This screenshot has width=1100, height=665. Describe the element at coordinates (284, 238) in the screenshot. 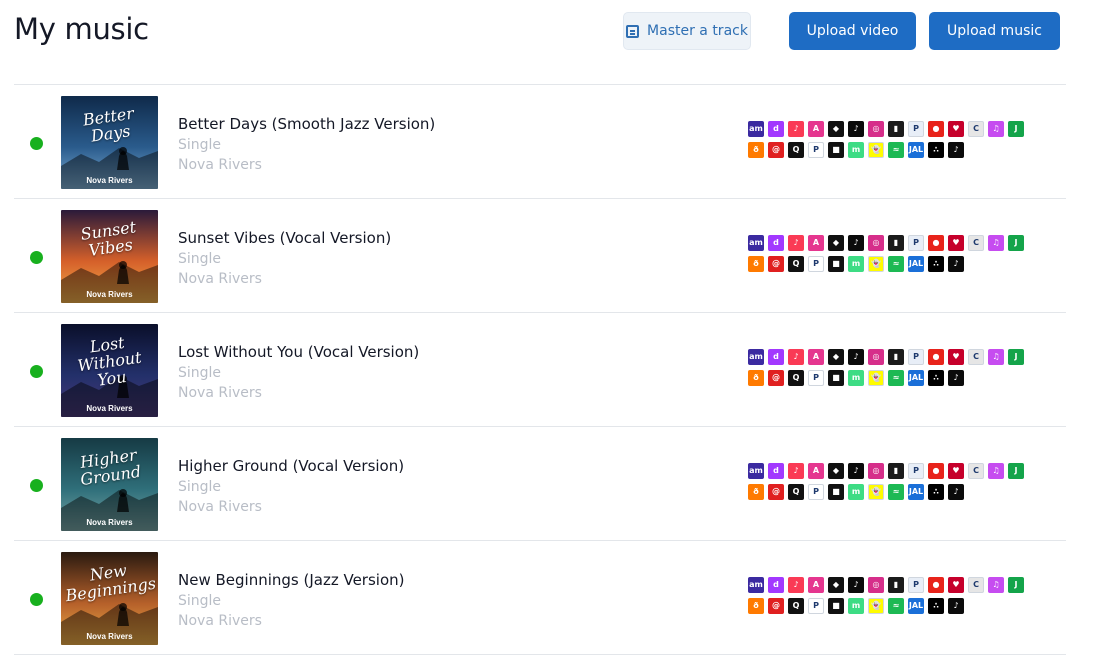

I see `track-title: Sunset Vibes (Vocal Version)` at that location.